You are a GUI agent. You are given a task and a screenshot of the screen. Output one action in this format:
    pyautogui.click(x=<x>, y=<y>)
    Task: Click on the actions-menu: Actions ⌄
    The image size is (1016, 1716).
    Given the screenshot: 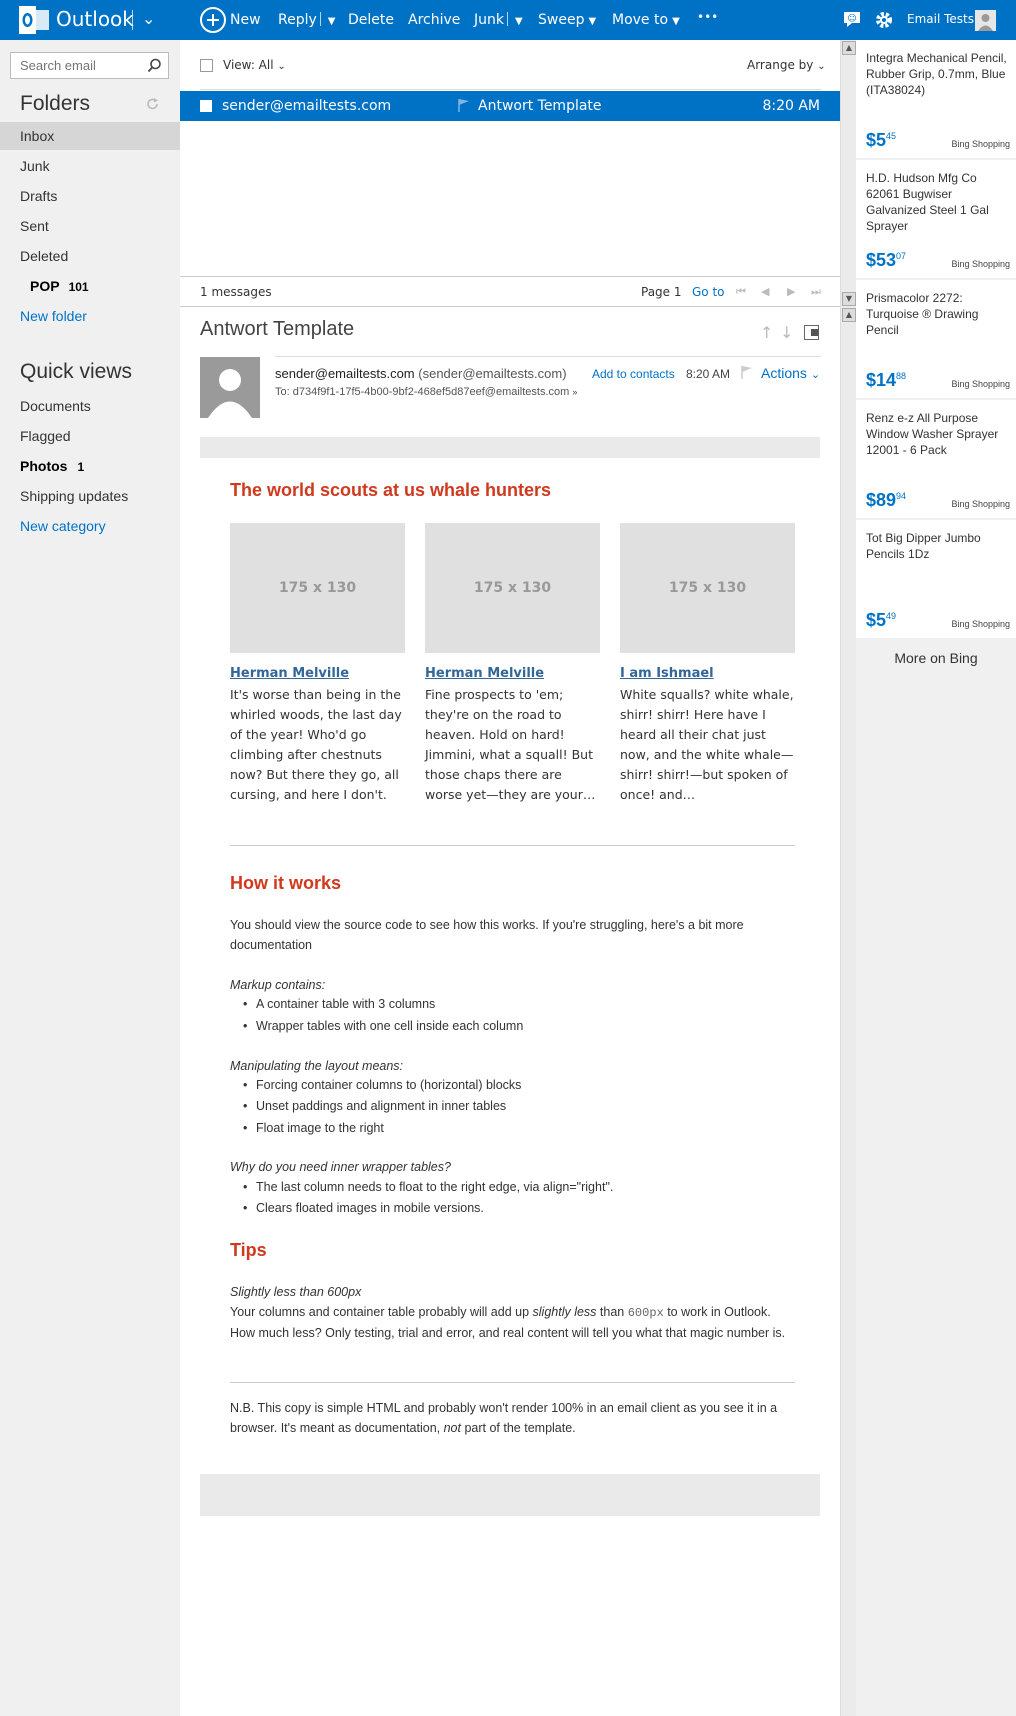 What is the action you would take?
    pyautogui.click(x=790, y=373)
    